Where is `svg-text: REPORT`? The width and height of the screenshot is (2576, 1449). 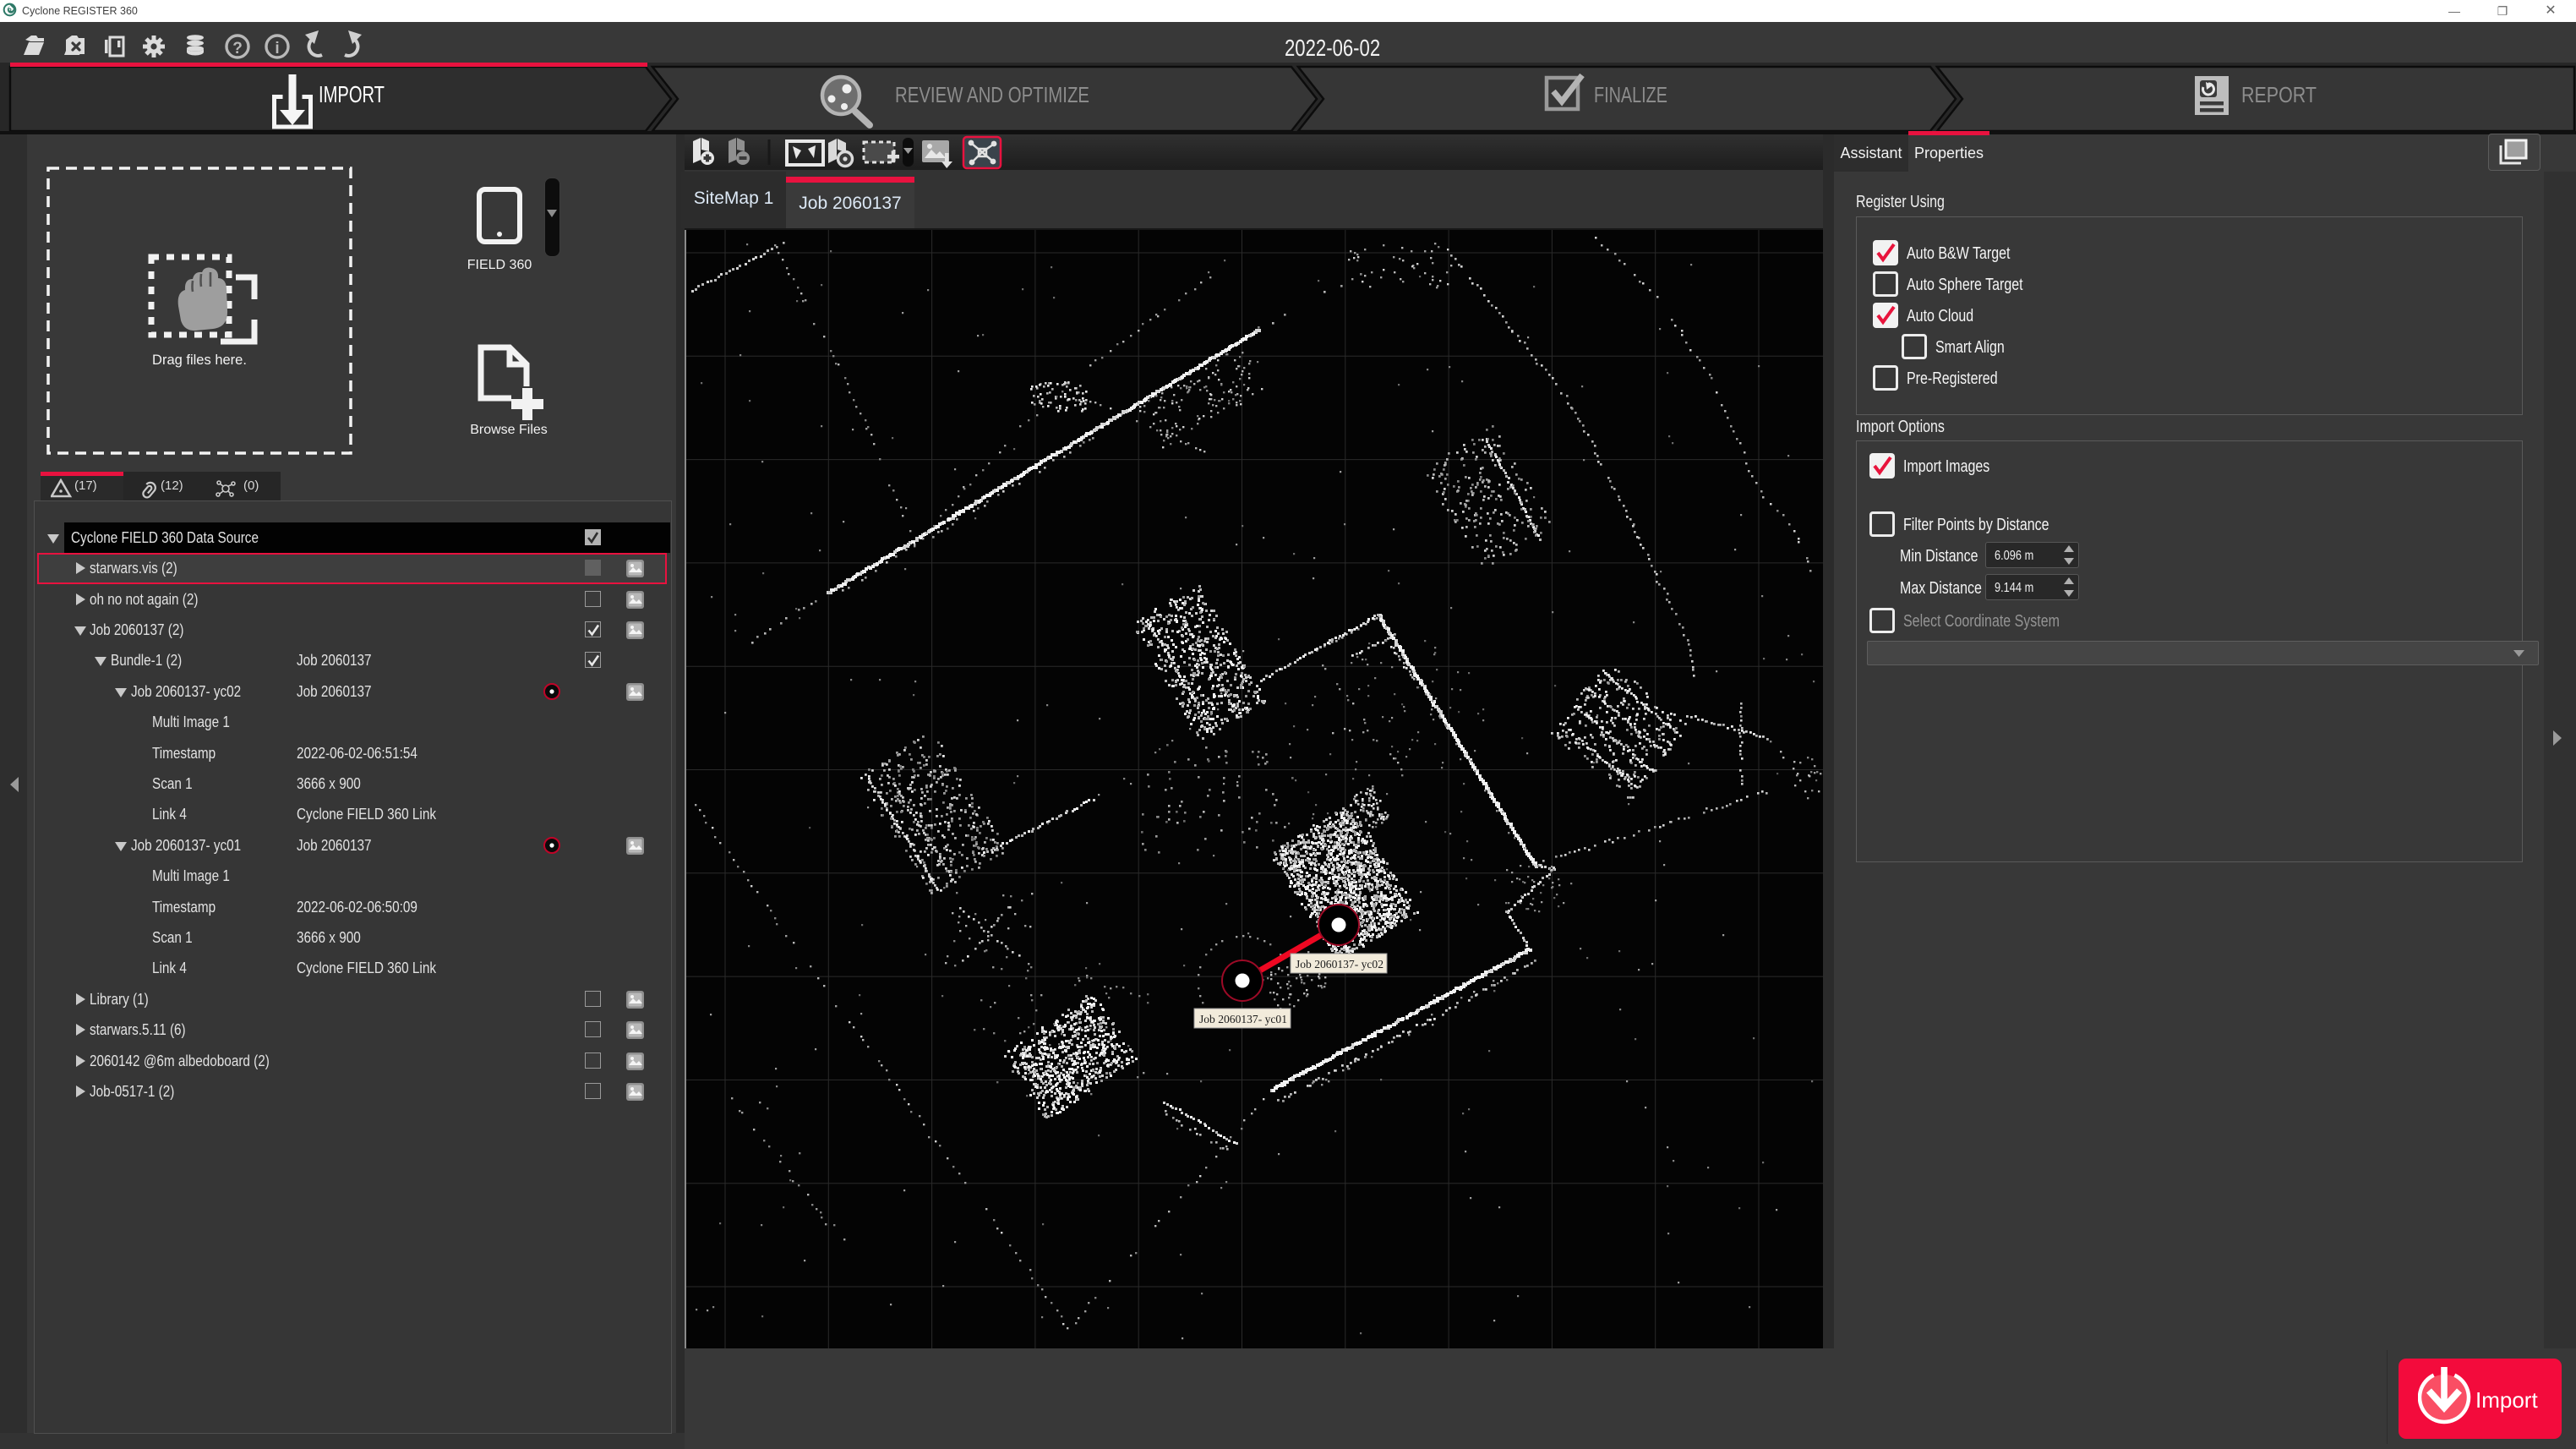
svg-text: REPORT is located at coordinates (2279, 94).